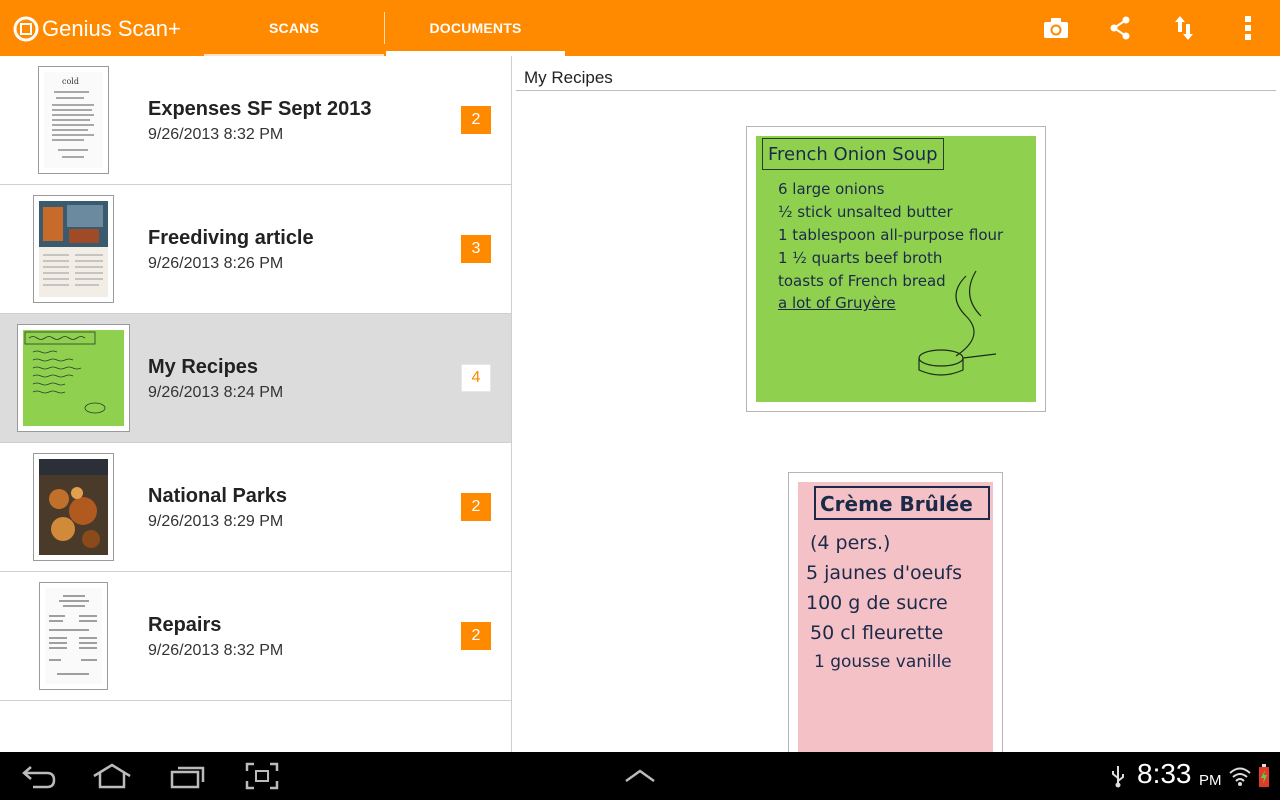  What do you see at coordinates (1120, 28) in the screenshot?
I see `share-icon` at bounding box center [1120, 28].